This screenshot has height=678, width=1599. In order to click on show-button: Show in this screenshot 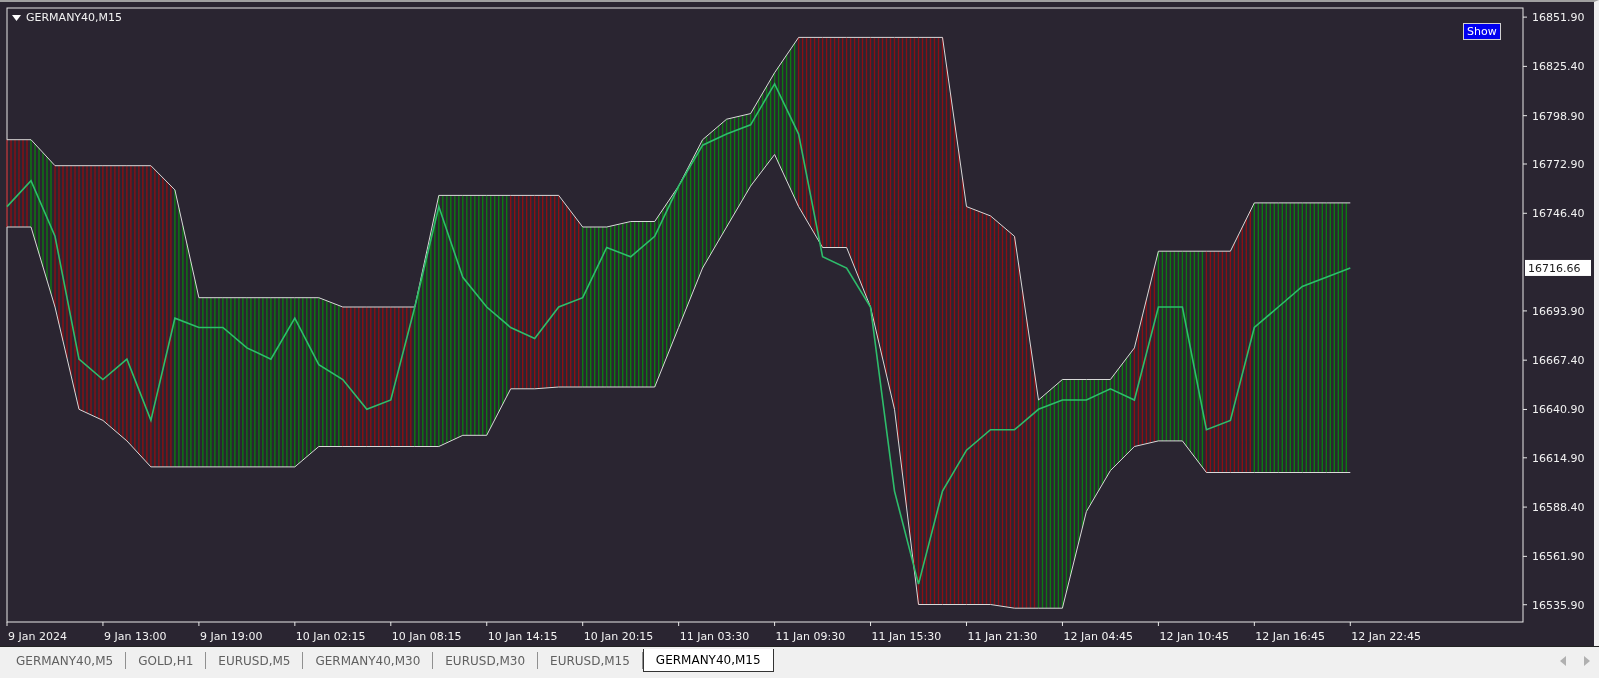, I will do `click(1482, 31)`.